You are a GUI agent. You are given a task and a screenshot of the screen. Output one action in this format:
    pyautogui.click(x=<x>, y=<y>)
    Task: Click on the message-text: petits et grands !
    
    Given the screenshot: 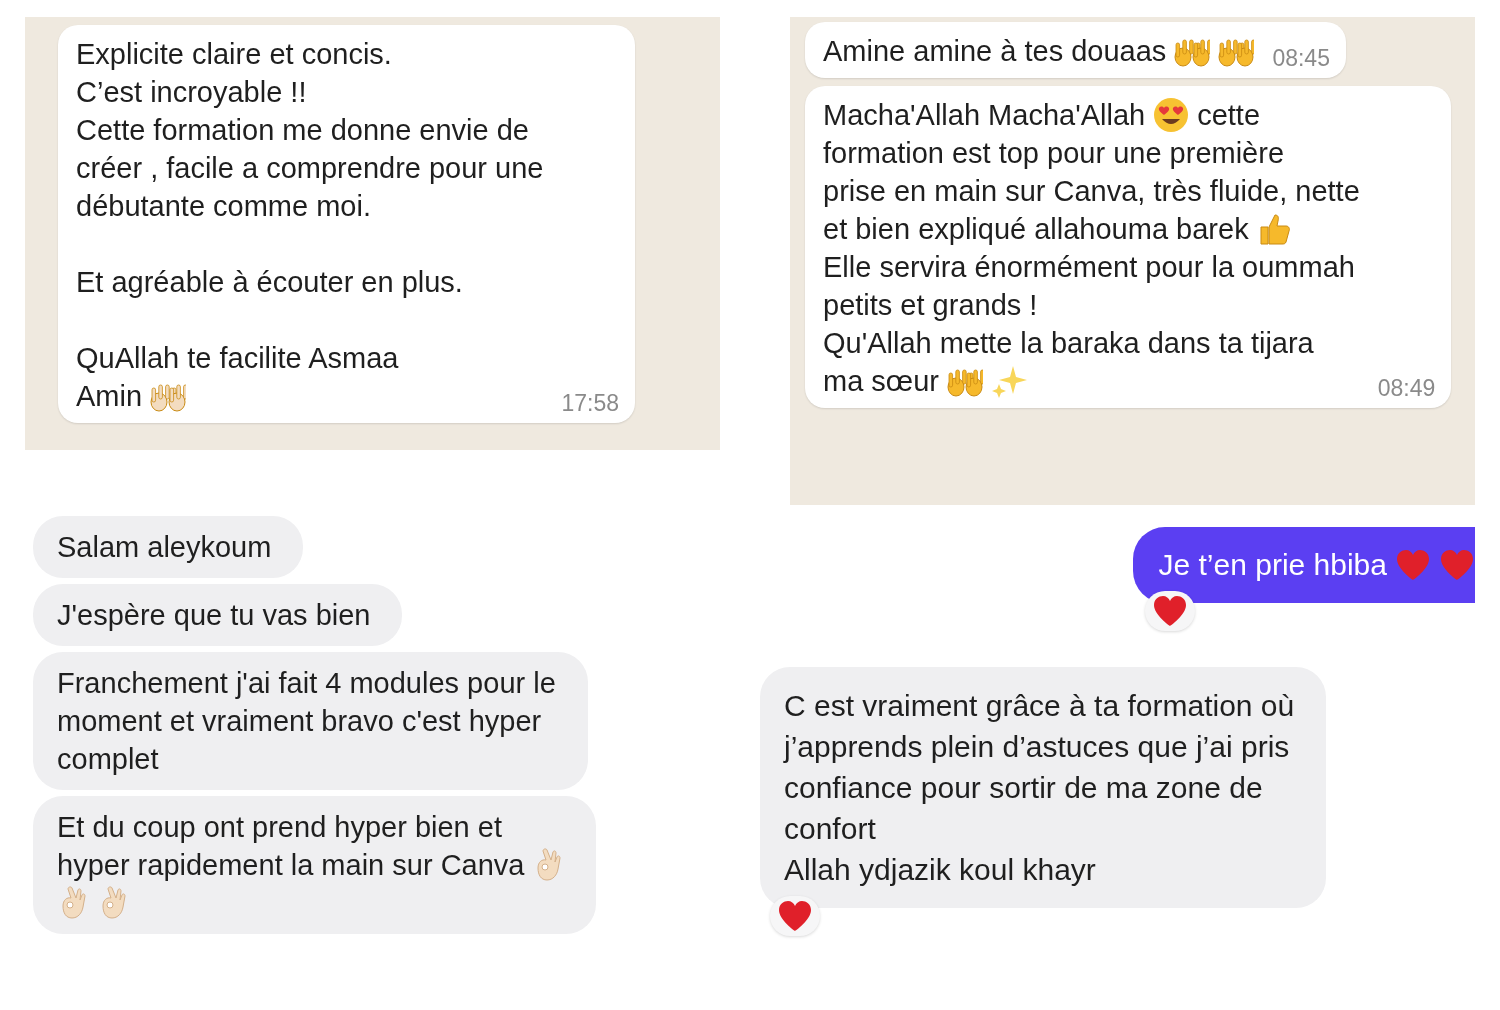 What is the action you would take?
    pyautogui.click(x=930, y=305)
    